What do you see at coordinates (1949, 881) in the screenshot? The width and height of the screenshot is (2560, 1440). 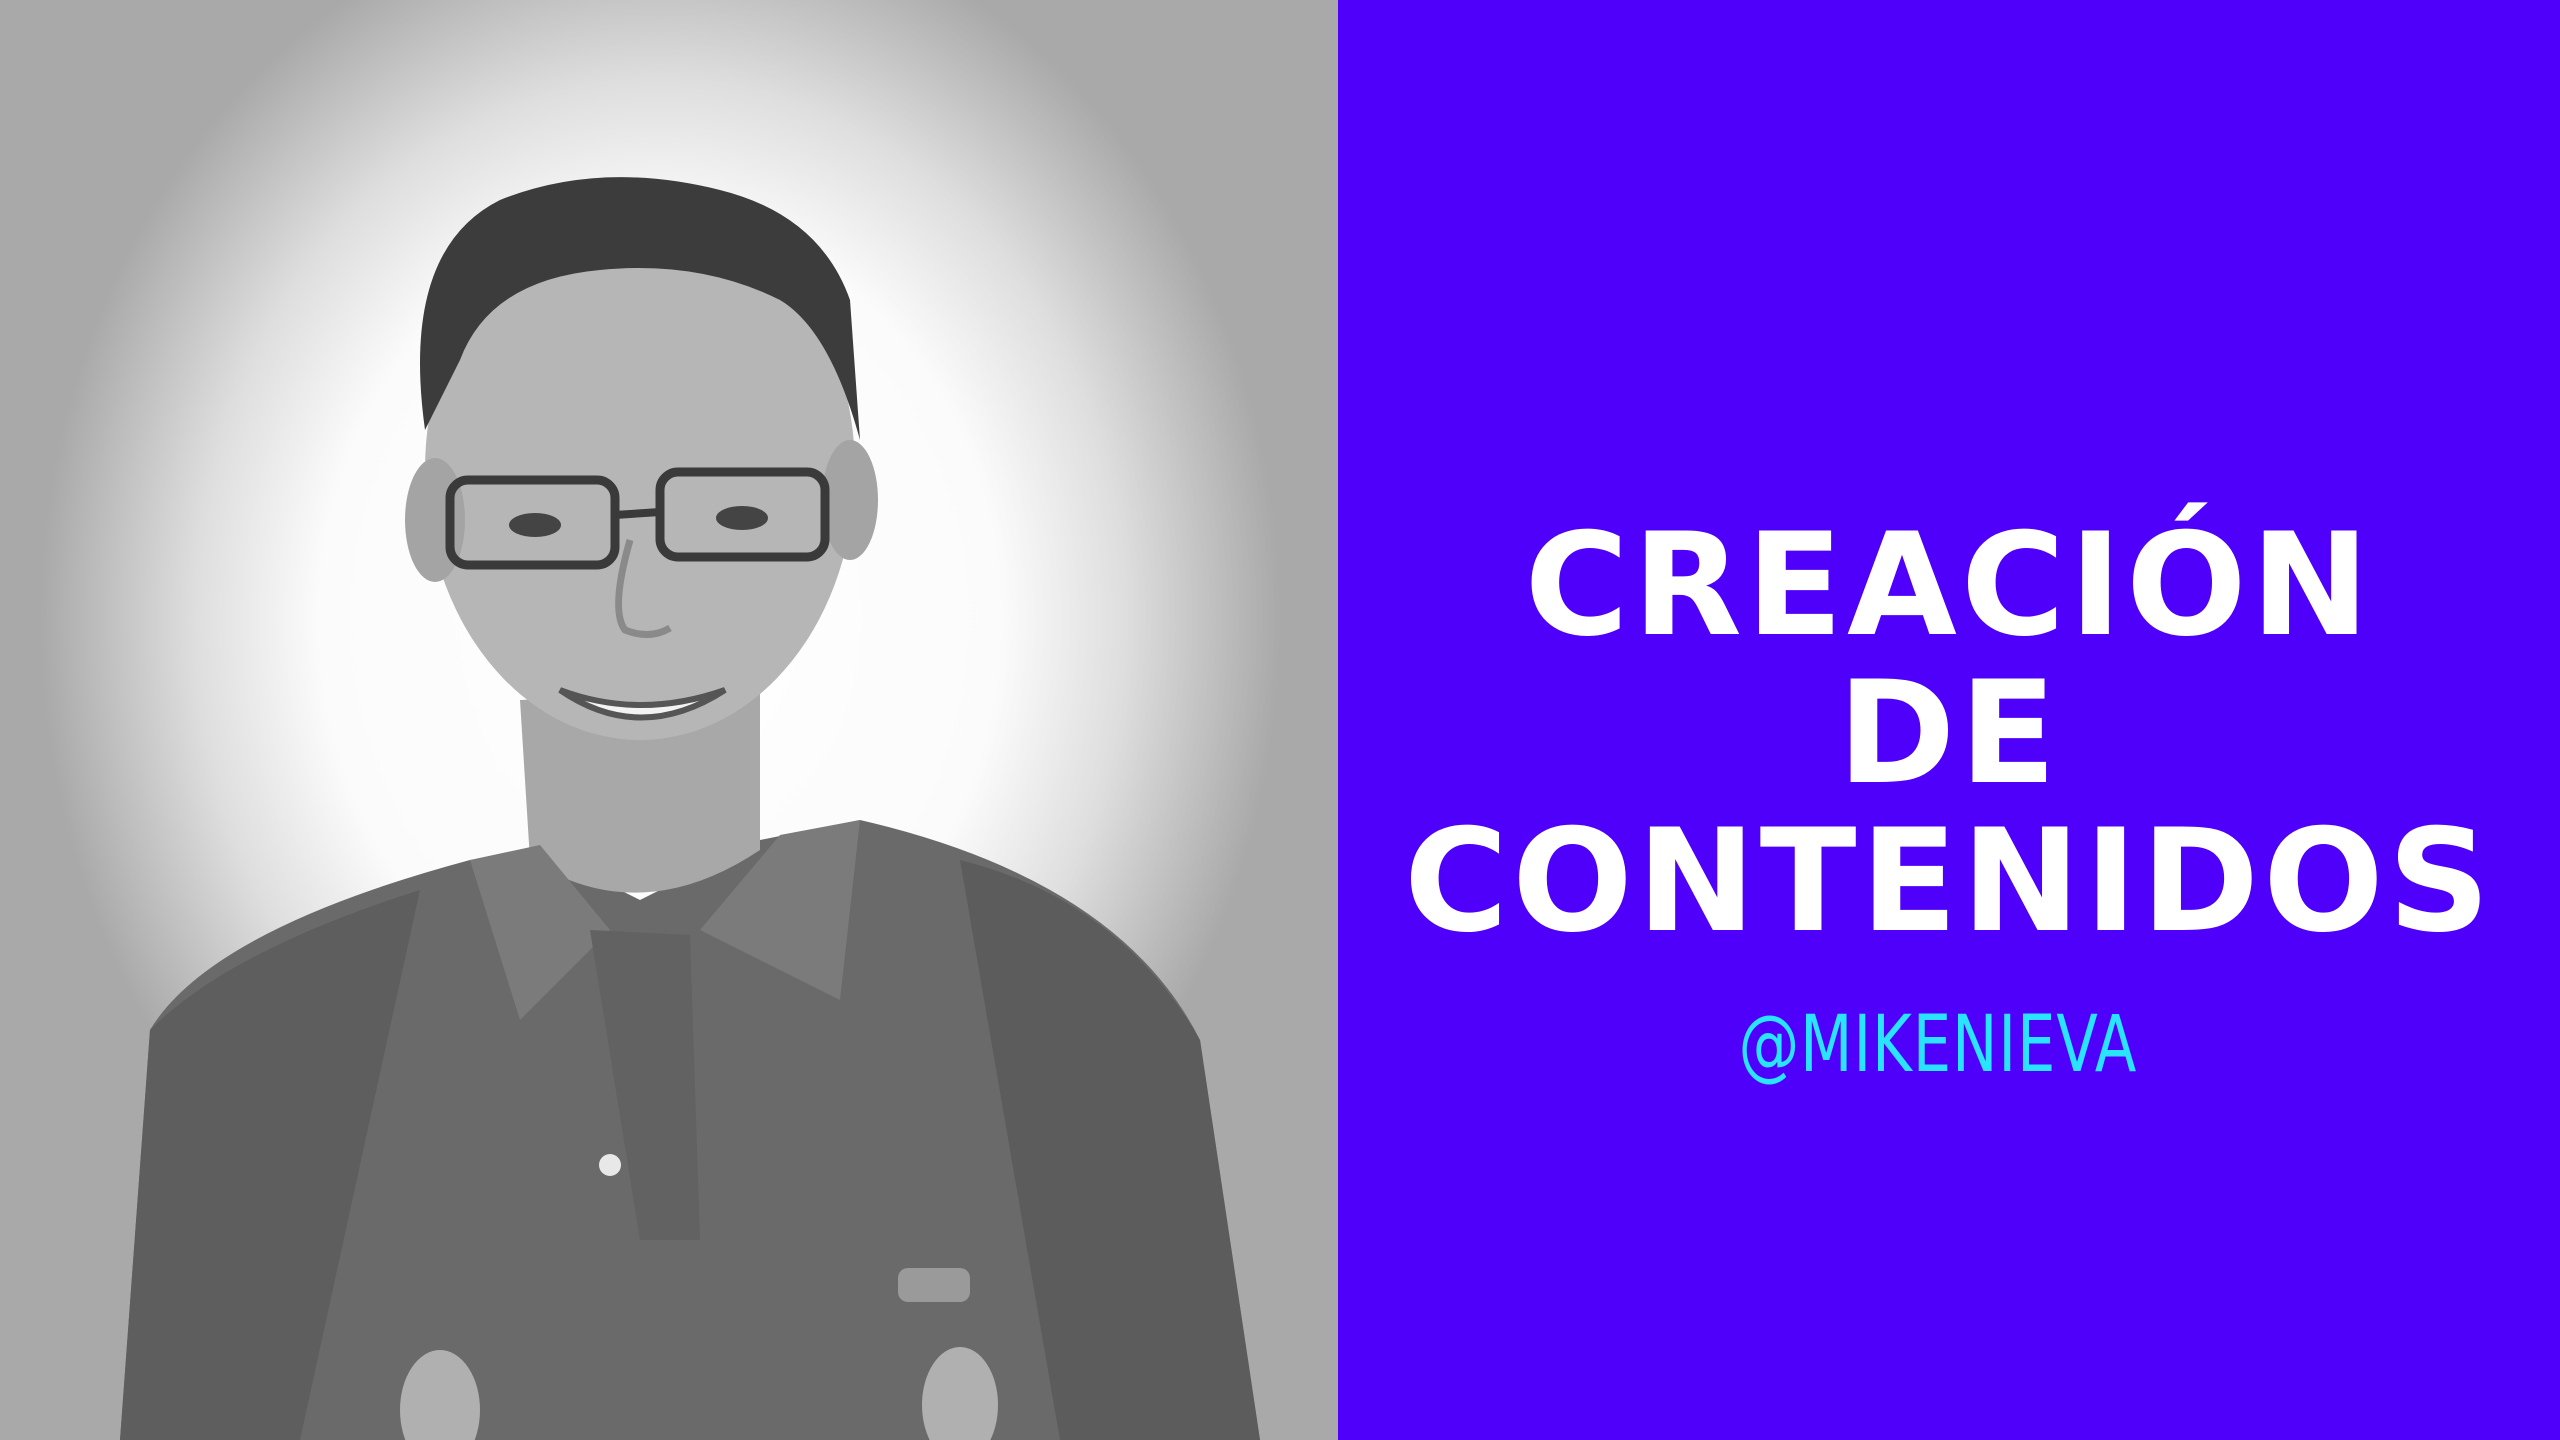 I see `title-line-3: CONTENIDOS` at bounding box center [1949, 881].